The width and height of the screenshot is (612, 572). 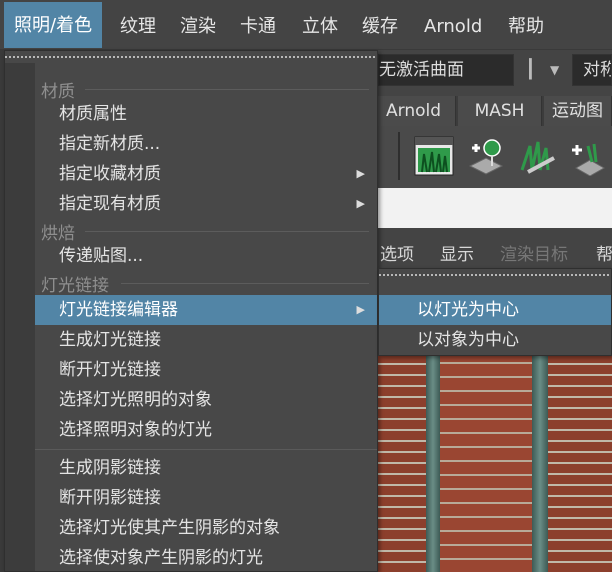 What do you see at coordinates (206, 430) in the screenshot?
I see `menu-item-select-lights-illuminating: 选择照明对象的灯光` at bounding box center [206, 430].